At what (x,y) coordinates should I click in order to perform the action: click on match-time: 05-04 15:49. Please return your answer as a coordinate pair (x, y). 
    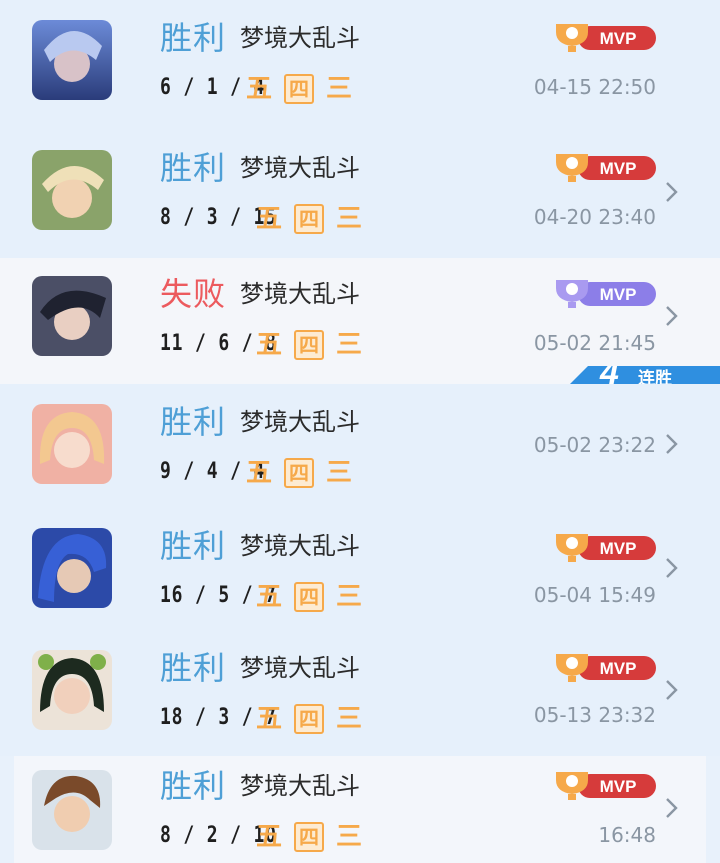
    Looking at the image, I should click on (594, 595).